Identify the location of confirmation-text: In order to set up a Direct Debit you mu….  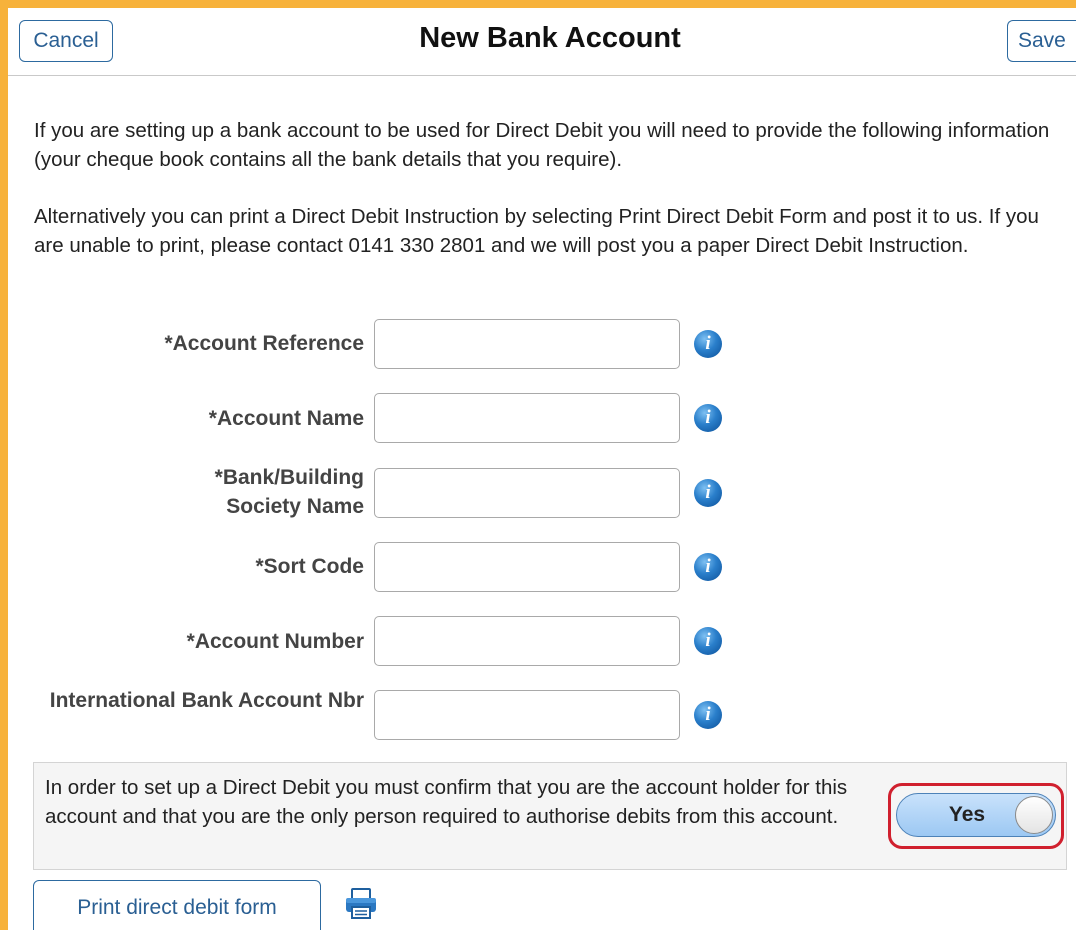
(446, 802).